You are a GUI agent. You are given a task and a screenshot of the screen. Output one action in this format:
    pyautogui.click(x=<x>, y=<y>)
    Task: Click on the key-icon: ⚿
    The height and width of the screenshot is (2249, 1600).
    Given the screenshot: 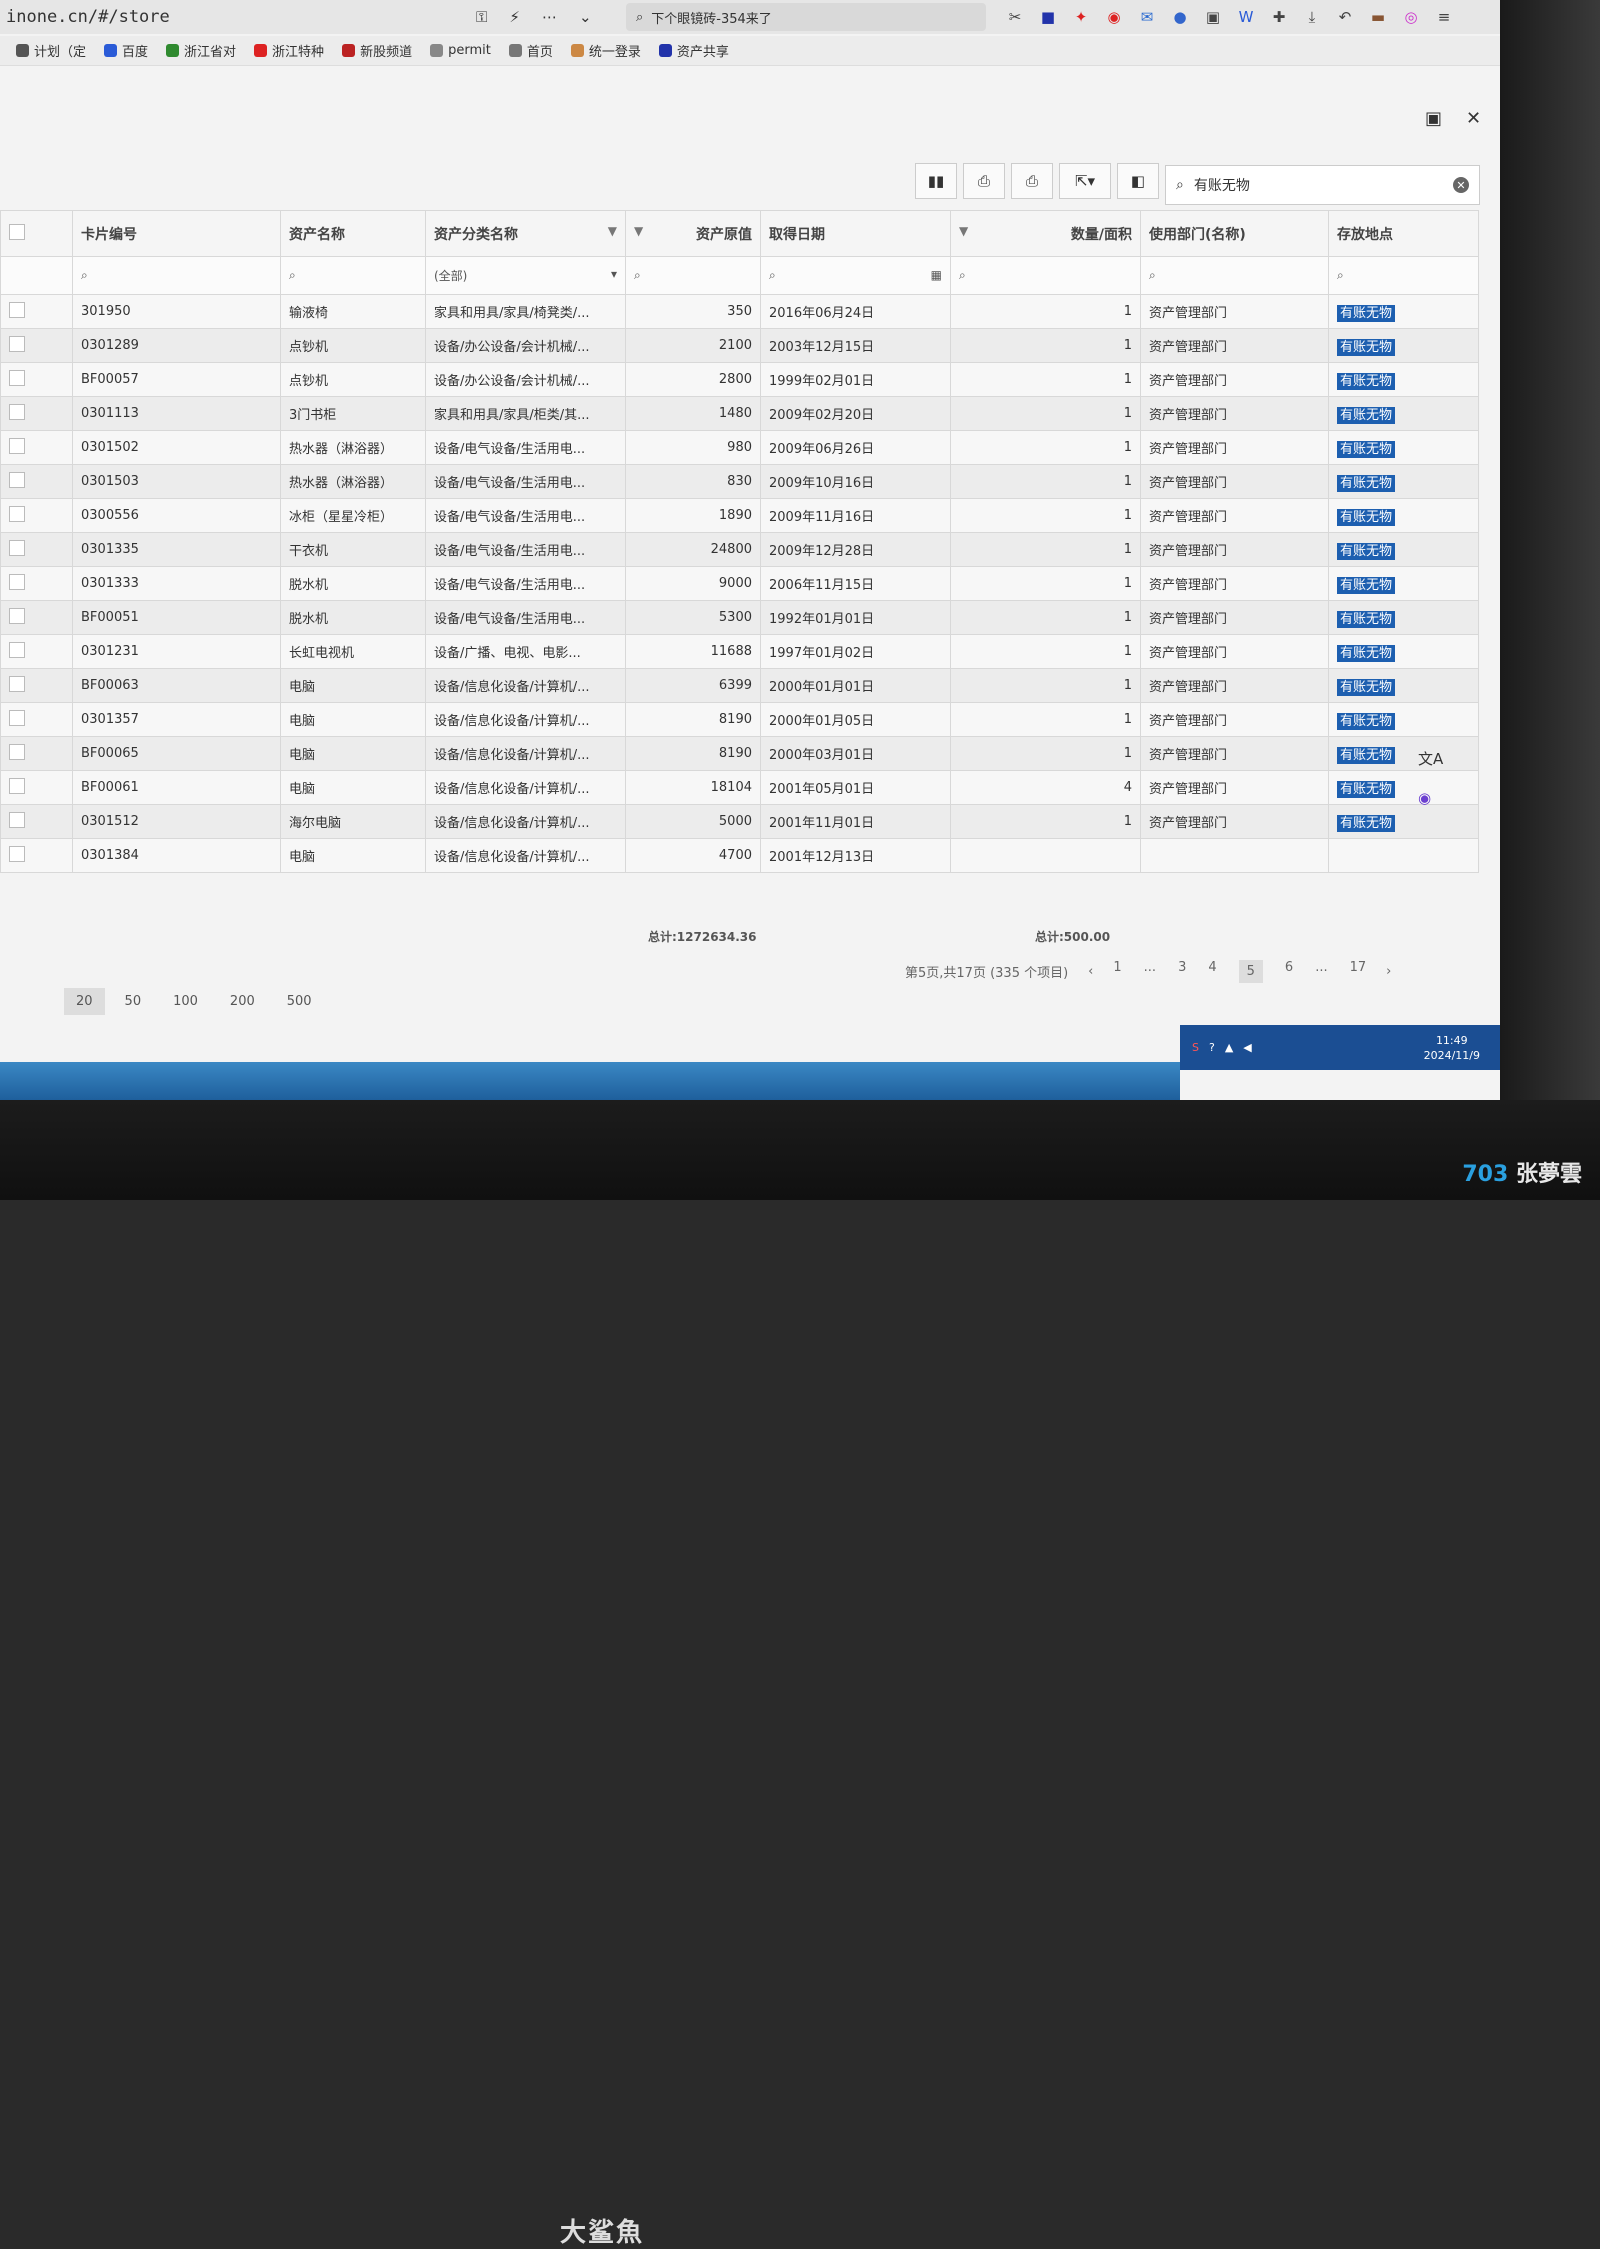 What is the action you would take?
    pyautogui.click(x=481, y=17)
    